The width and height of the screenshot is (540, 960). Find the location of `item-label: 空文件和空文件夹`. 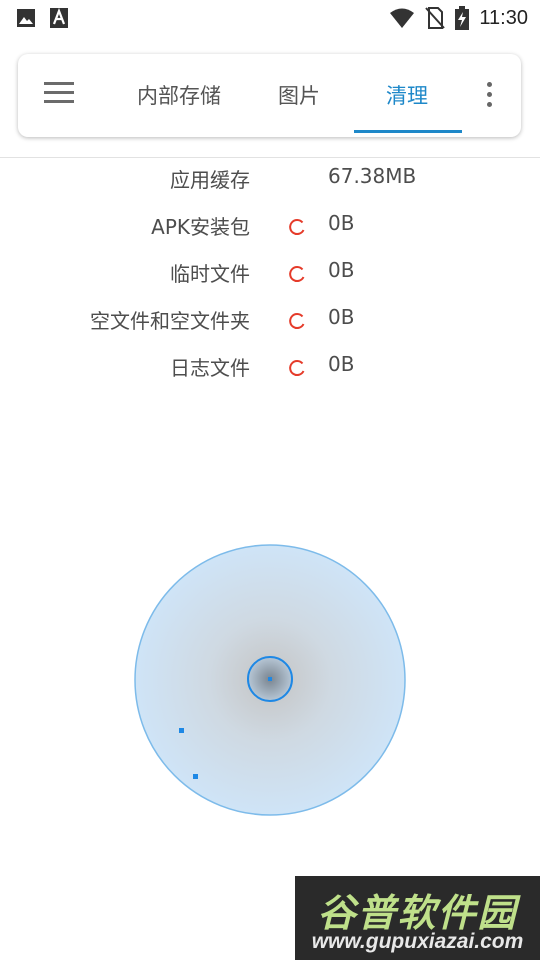

item-label: 空文件和空文件夹 is located at coordinates (170, 321).